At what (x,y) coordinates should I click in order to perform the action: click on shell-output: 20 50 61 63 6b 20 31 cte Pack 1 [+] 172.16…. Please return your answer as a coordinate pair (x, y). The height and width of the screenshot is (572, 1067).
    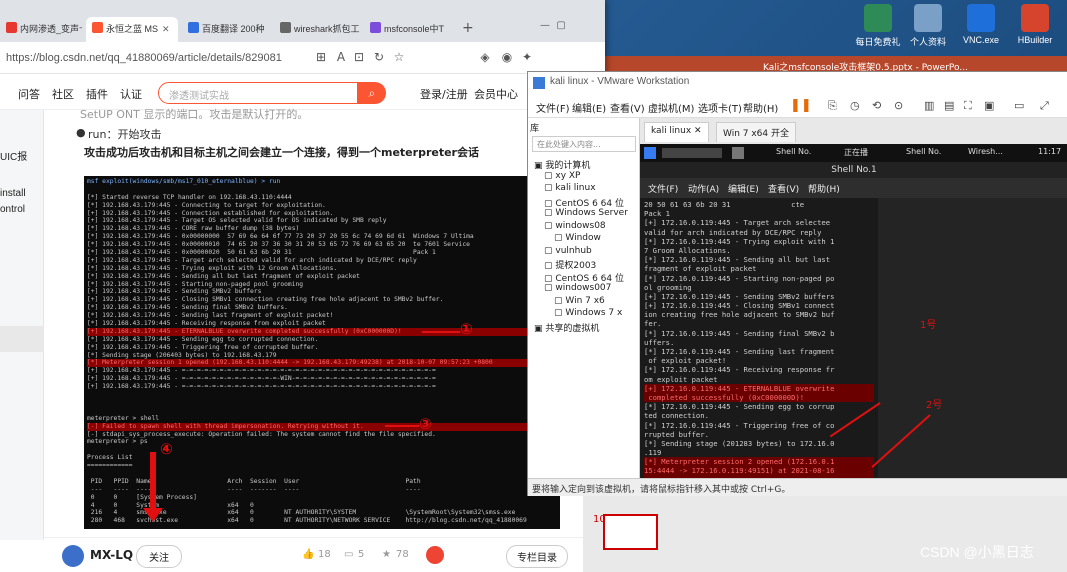
    Looking at the image, I should click on (759, 338).